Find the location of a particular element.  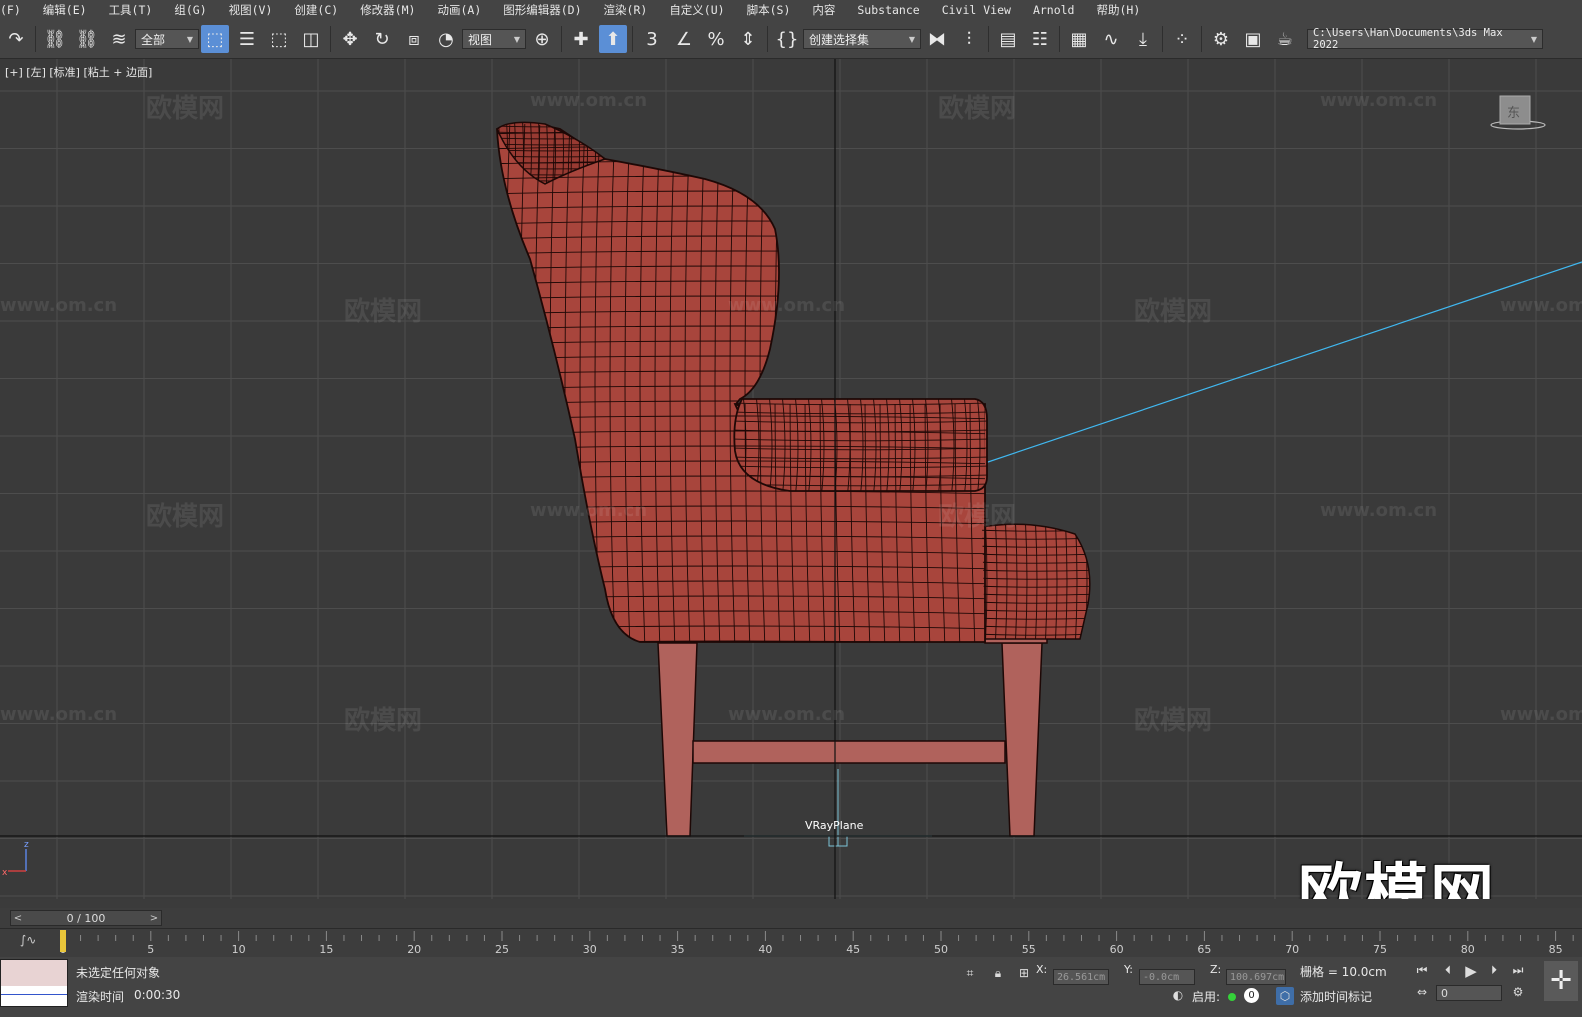

status-indicator-icon is located at coordinates (1232, 997).